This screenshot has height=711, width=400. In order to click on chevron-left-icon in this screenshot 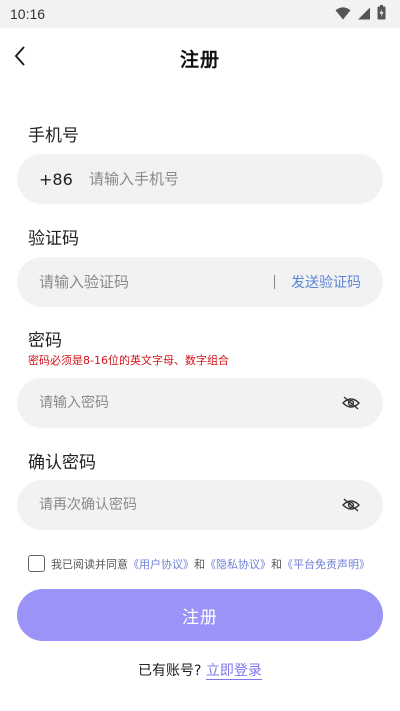, I will do `click(20, 58)`.